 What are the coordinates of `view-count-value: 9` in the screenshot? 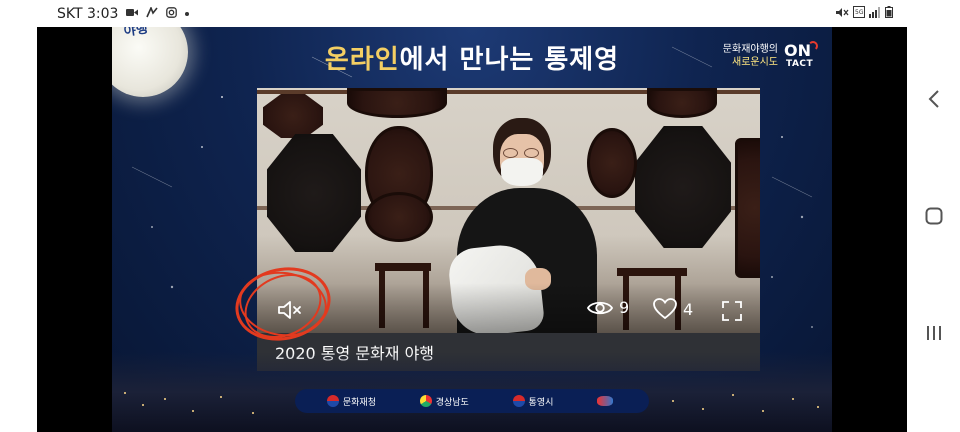 It's located at (624, 307).